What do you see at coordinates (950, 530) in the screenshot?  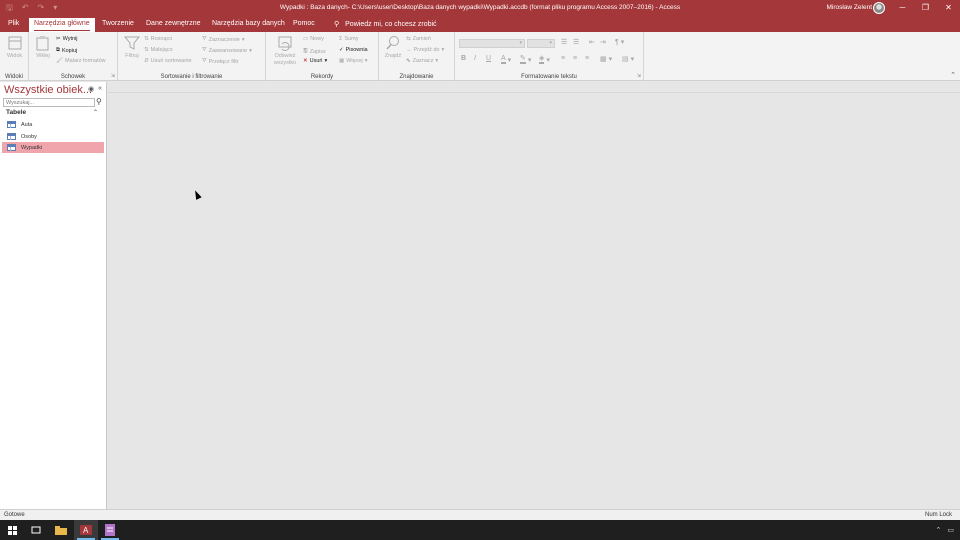 I see `network-icon: ▭` at bounding box center [950, 530].